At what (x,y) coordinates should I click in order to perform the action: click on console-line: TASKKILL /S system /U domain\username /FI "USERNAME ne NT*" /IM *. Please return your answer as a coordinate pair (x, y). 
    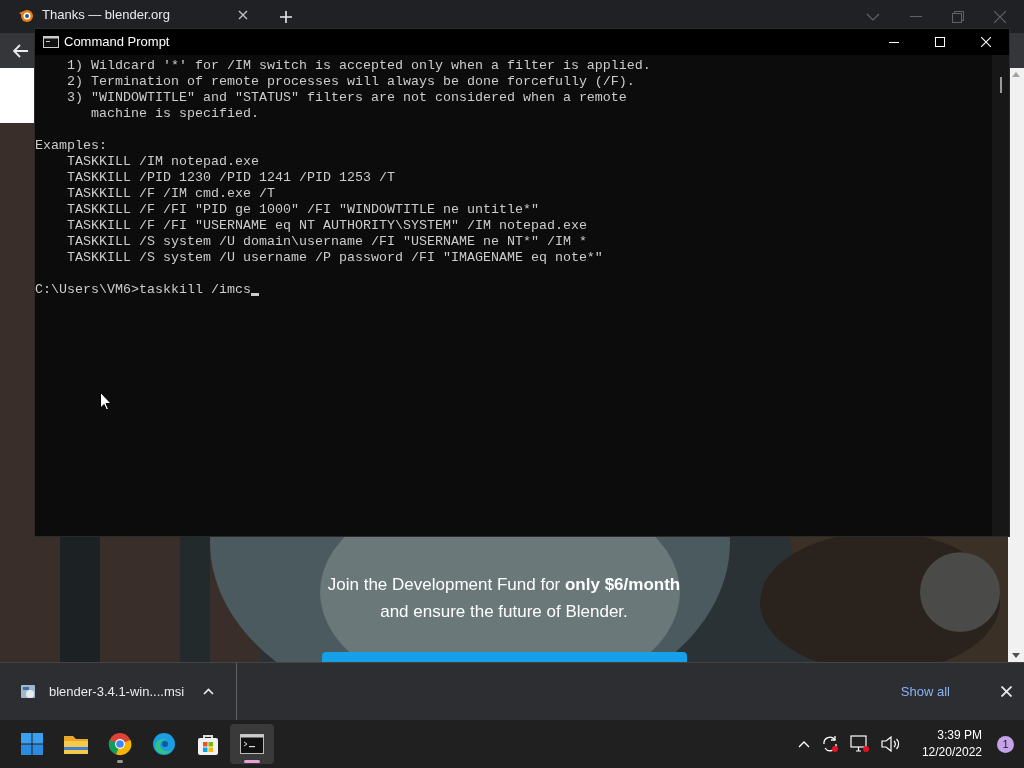
    Looking at the image, I should click on (326, 242).